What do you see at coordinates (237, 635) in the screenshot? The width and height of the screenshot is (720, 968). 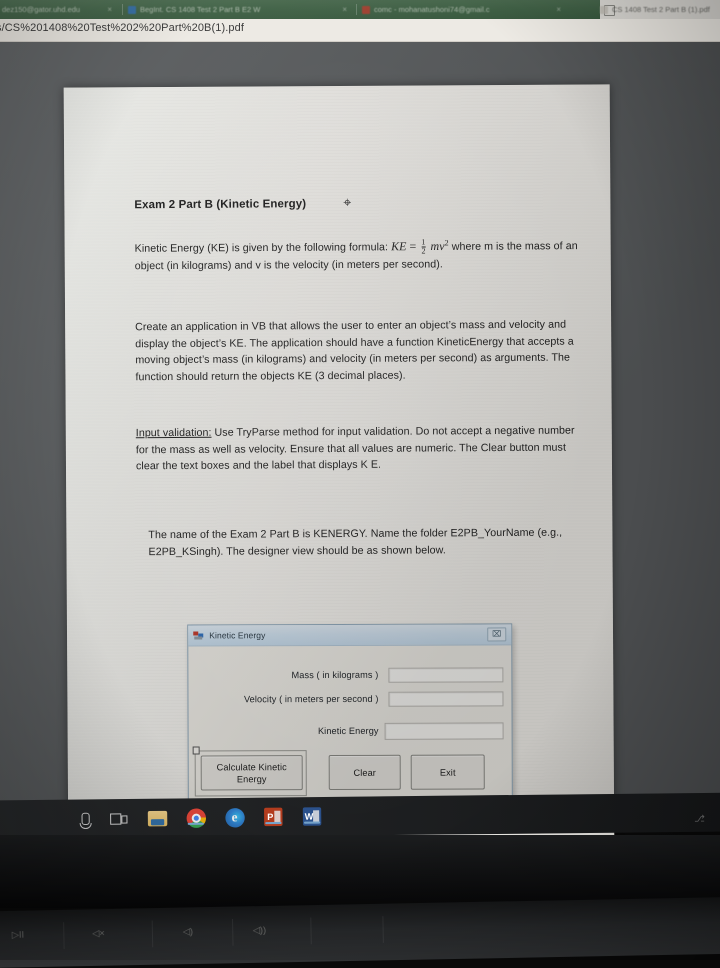 I see `vb-form-title: Kinetic Energy` at bounding box center [237, 635].